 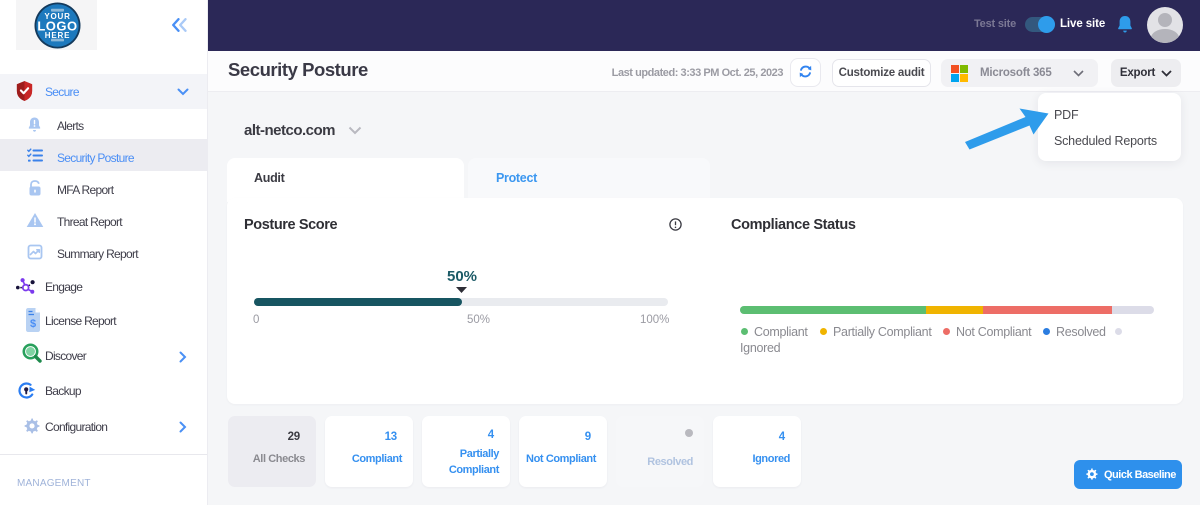 I want to click on svg-text: HERE, so click(x=57, y=35).